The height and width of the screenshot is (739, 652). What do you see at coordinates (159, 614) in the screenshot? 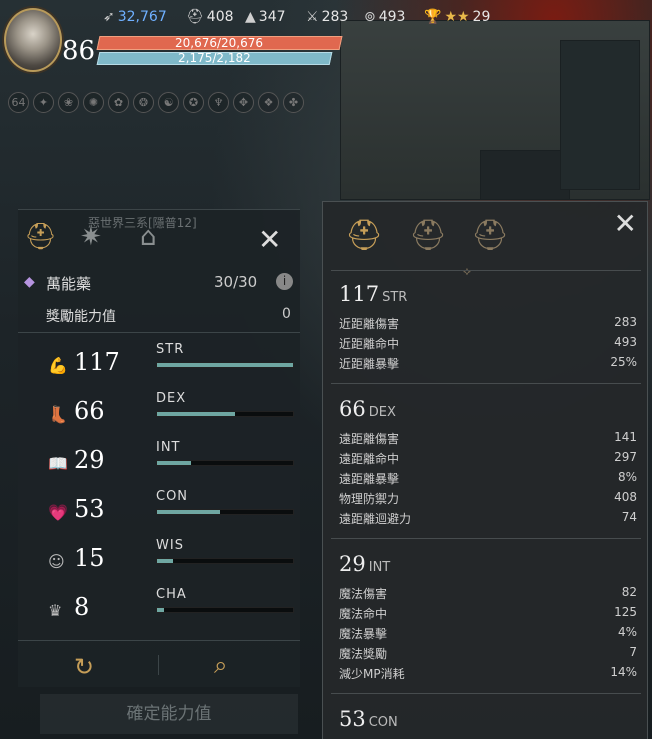
I see `stat-row: ♛ 8 CHA` at bounding box center [159, 614].